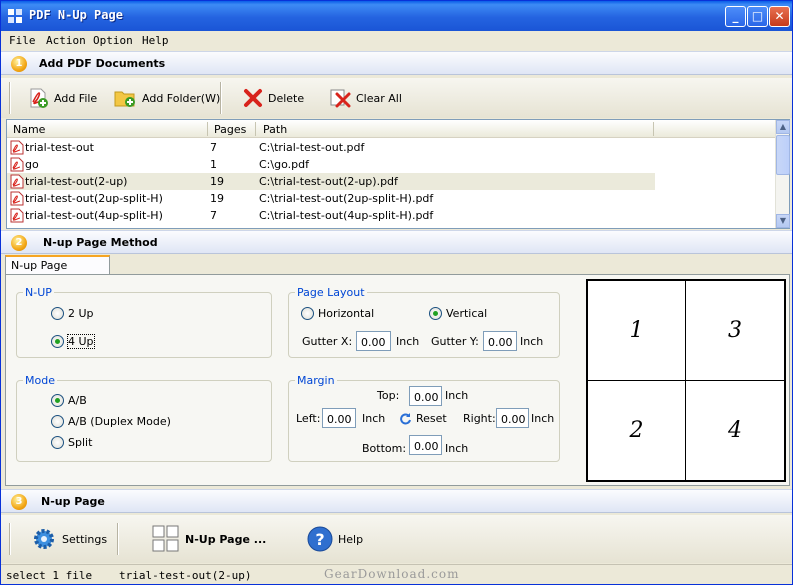  I want to click on add-folder-label: Add Folder(W), so click(181, 98).